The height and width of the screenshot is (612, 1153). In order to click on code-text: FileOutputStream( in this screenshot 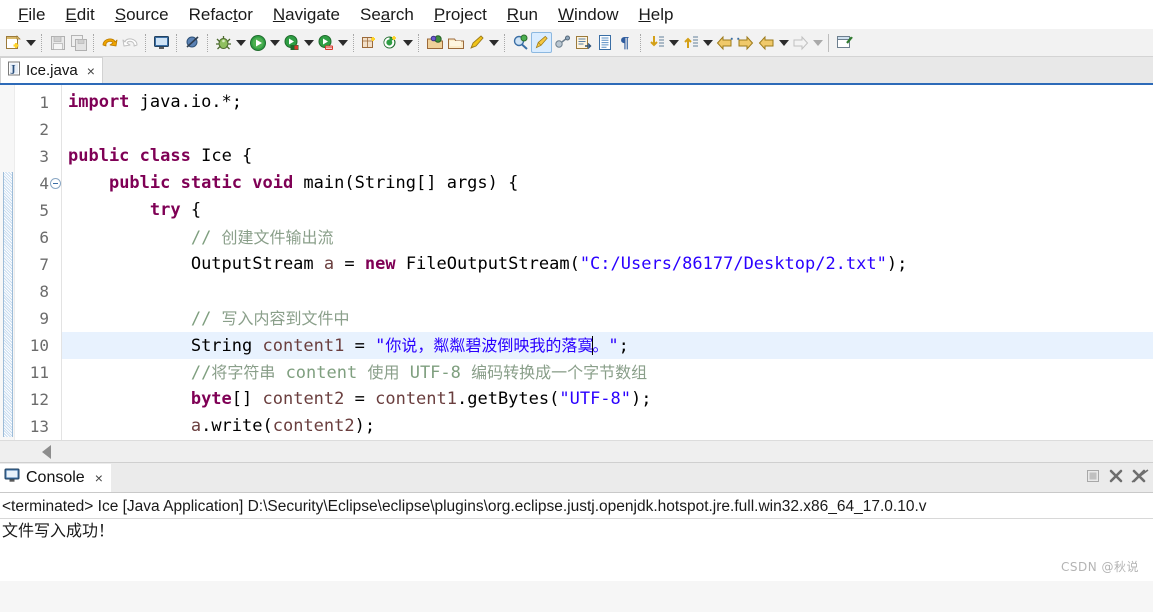, I will do `click(487, 264)`.